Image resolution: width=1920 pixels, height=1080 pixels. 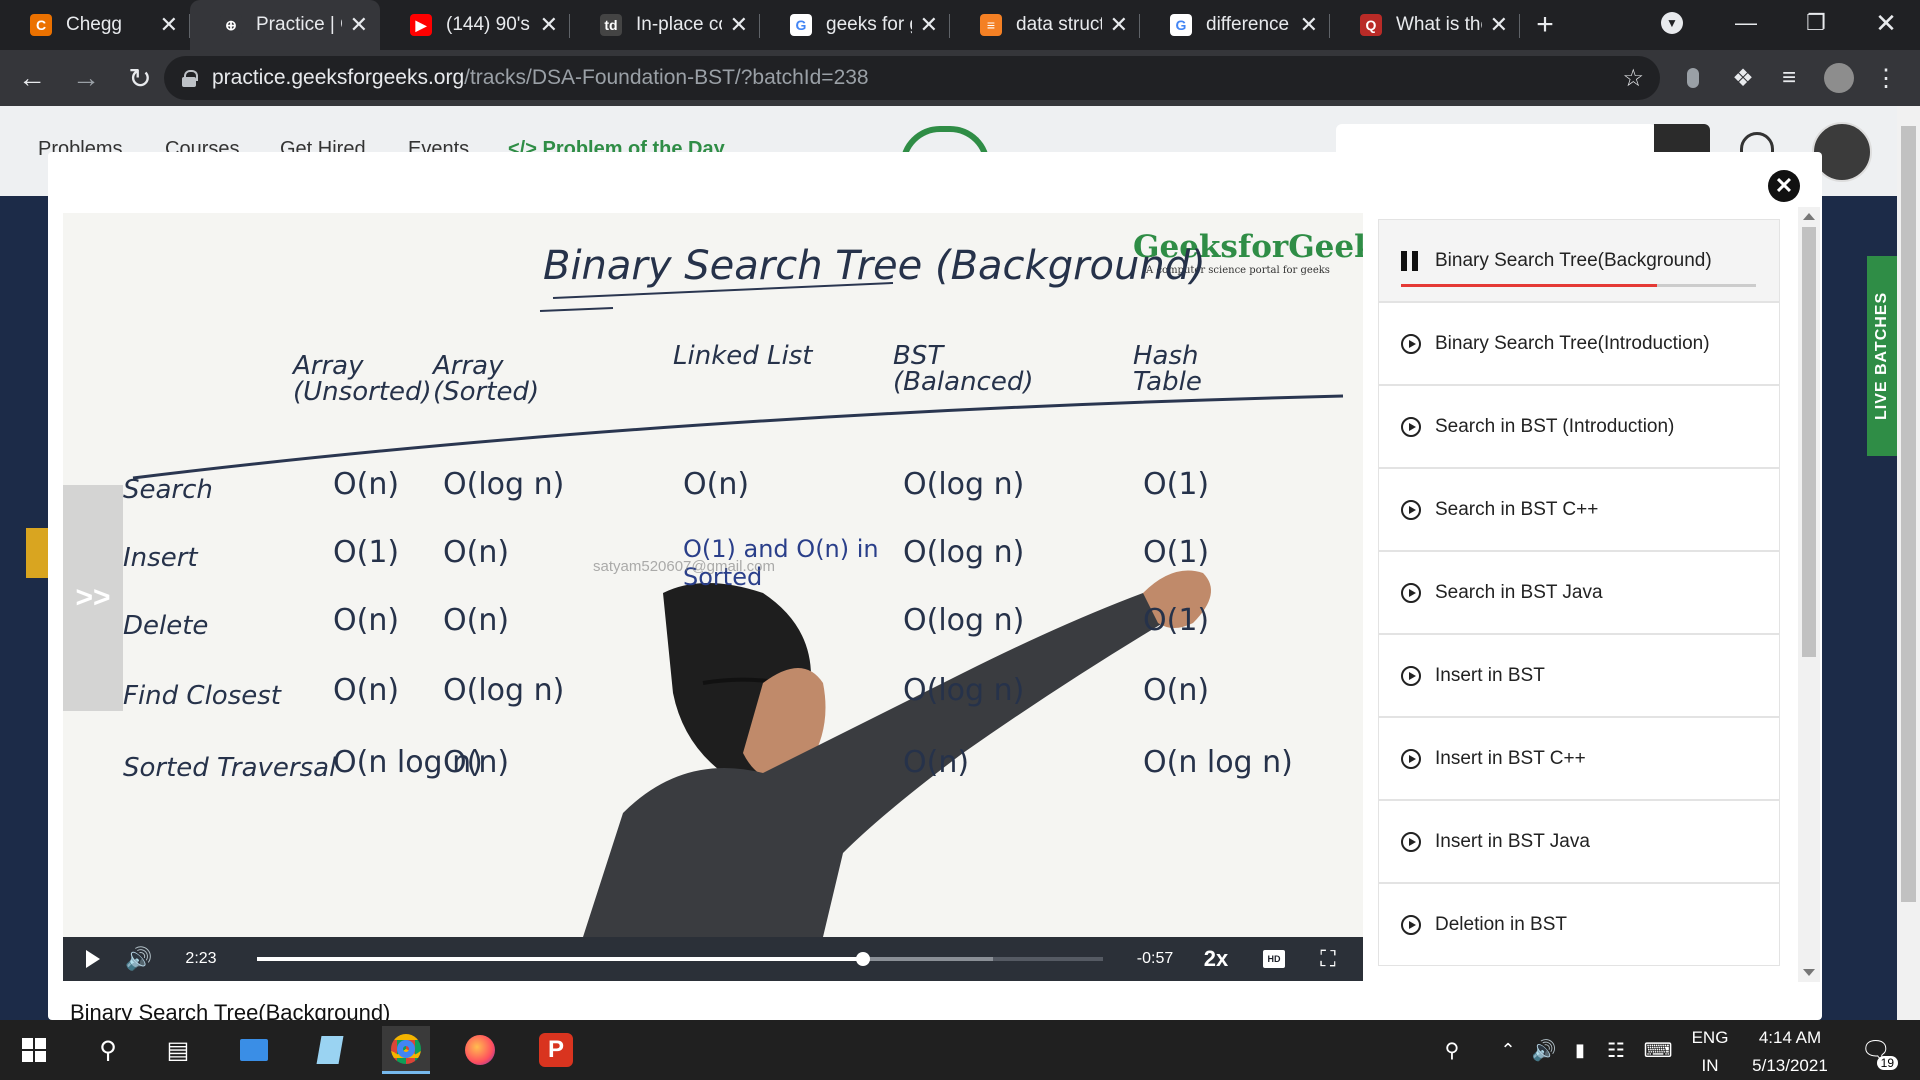 I want to click on board-cell: O(n), so click(x=716, y=484).